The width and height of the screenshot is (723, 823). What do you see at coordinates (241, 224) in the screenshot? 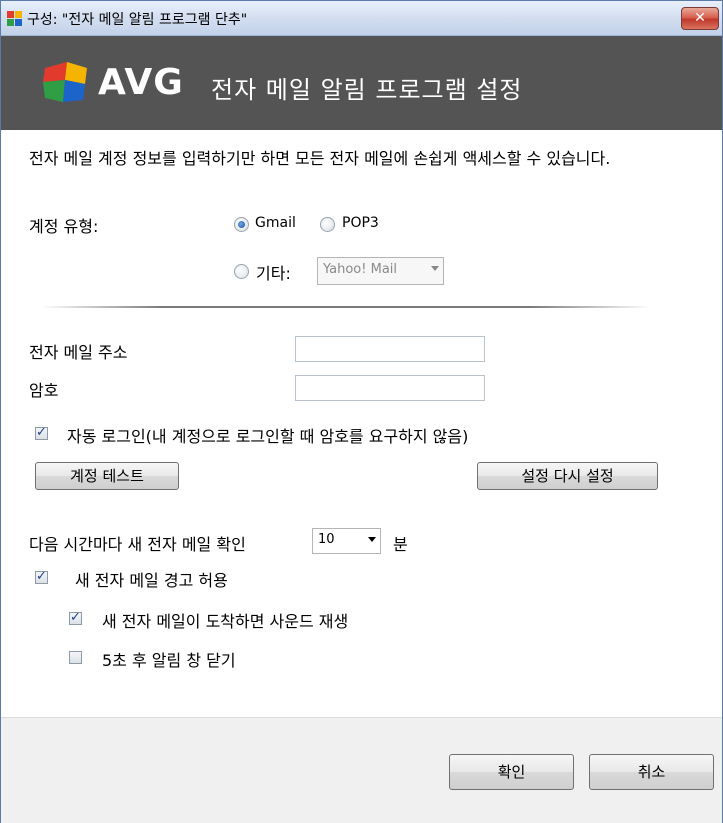
I see `radio-gmail` at bounding box center [241, 224].